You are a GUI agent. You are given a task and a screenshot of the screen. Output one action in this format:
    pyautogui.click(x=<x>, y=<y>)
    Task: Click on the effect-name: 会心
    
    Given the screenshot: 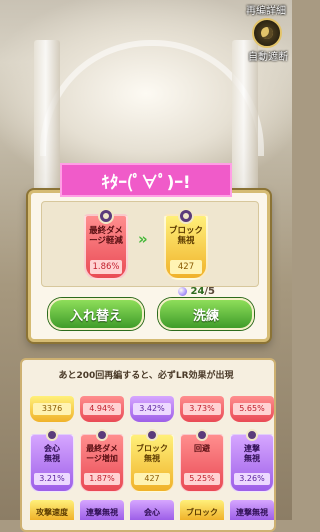 What is the action you would take?
    pyautogui.click(x=152, y=512)
    